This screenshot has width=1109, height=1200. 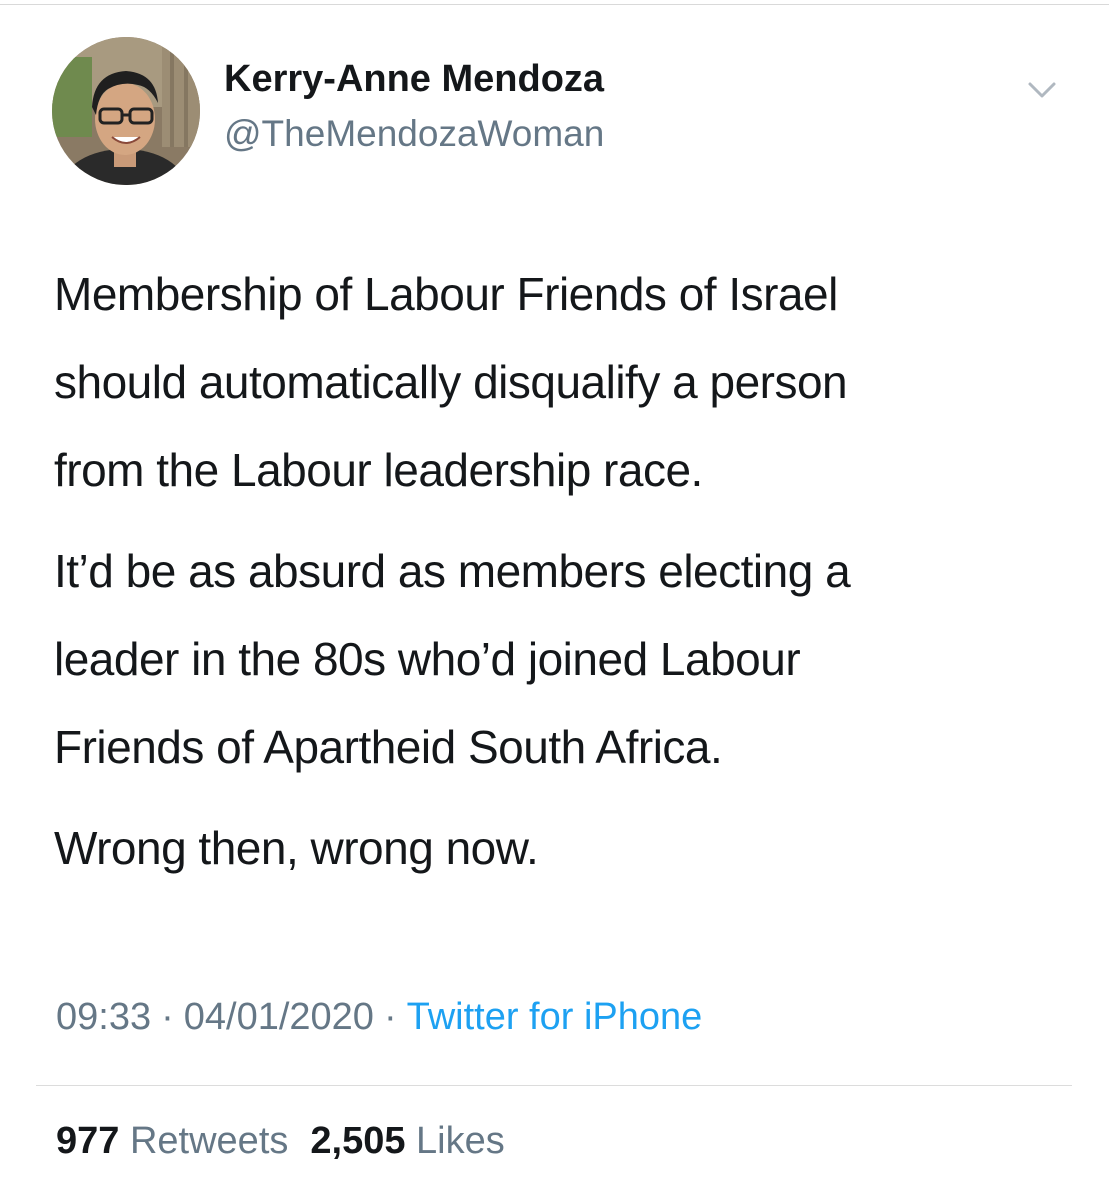 I want to click on likes-stat: 2,505 Likes, so click(x=407, y=1141).